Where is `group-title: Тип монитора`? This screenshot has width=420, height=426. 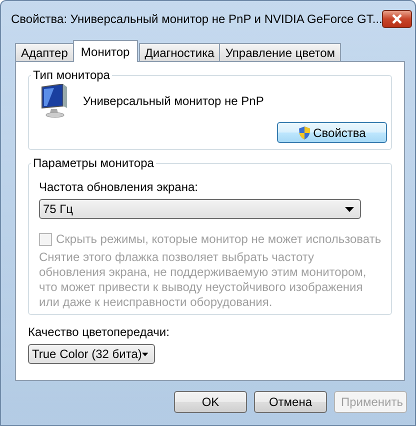
group-title: Тип монитора is located at coordinates (71, 75).